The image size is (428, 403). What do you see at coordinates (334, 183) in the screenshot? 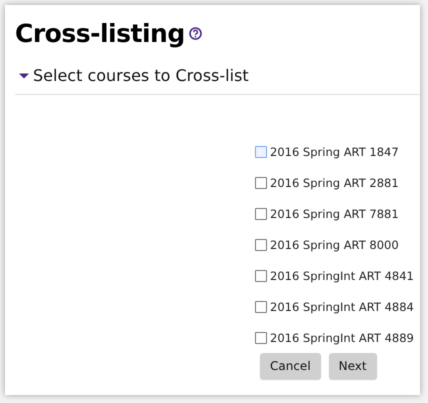
I see `course-label: 2016 Spring ART 2881` at bounding box center [334, 183].